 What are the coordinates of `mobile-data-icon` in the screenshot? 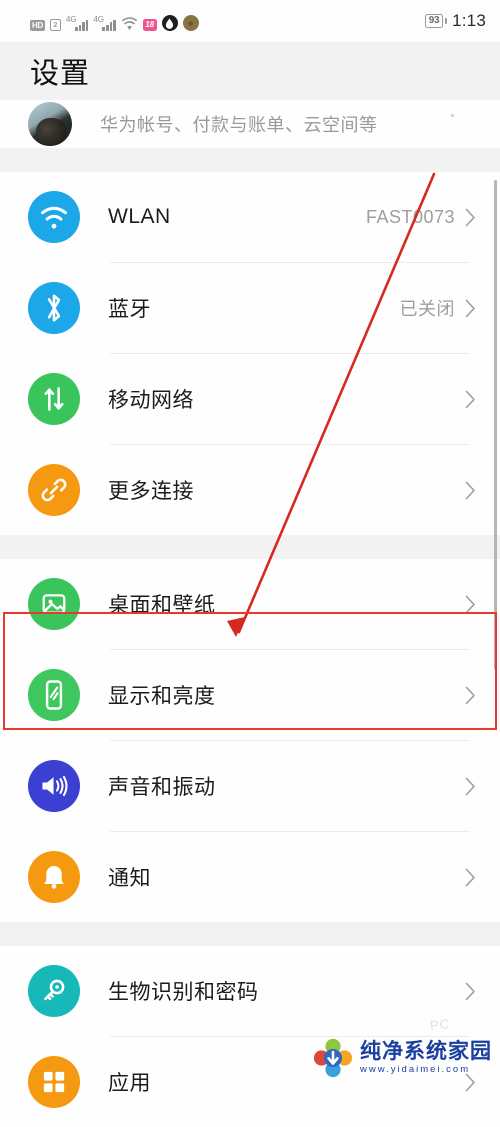 It's located at (54, 399).